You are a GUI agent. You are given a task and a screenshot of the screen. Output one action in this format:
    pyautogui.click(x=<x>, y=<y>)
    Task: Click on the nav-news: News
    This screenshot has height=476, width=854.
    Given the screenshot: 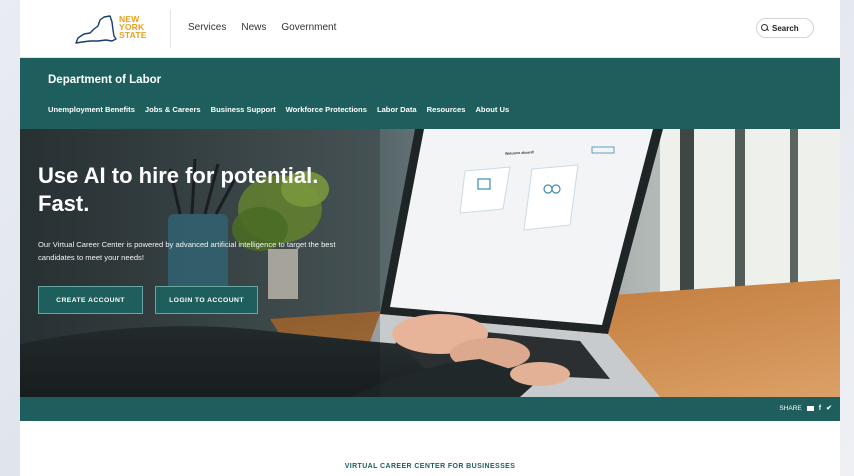 What is the action you would take?
    pyautogui.click(x=253, y=27)
    